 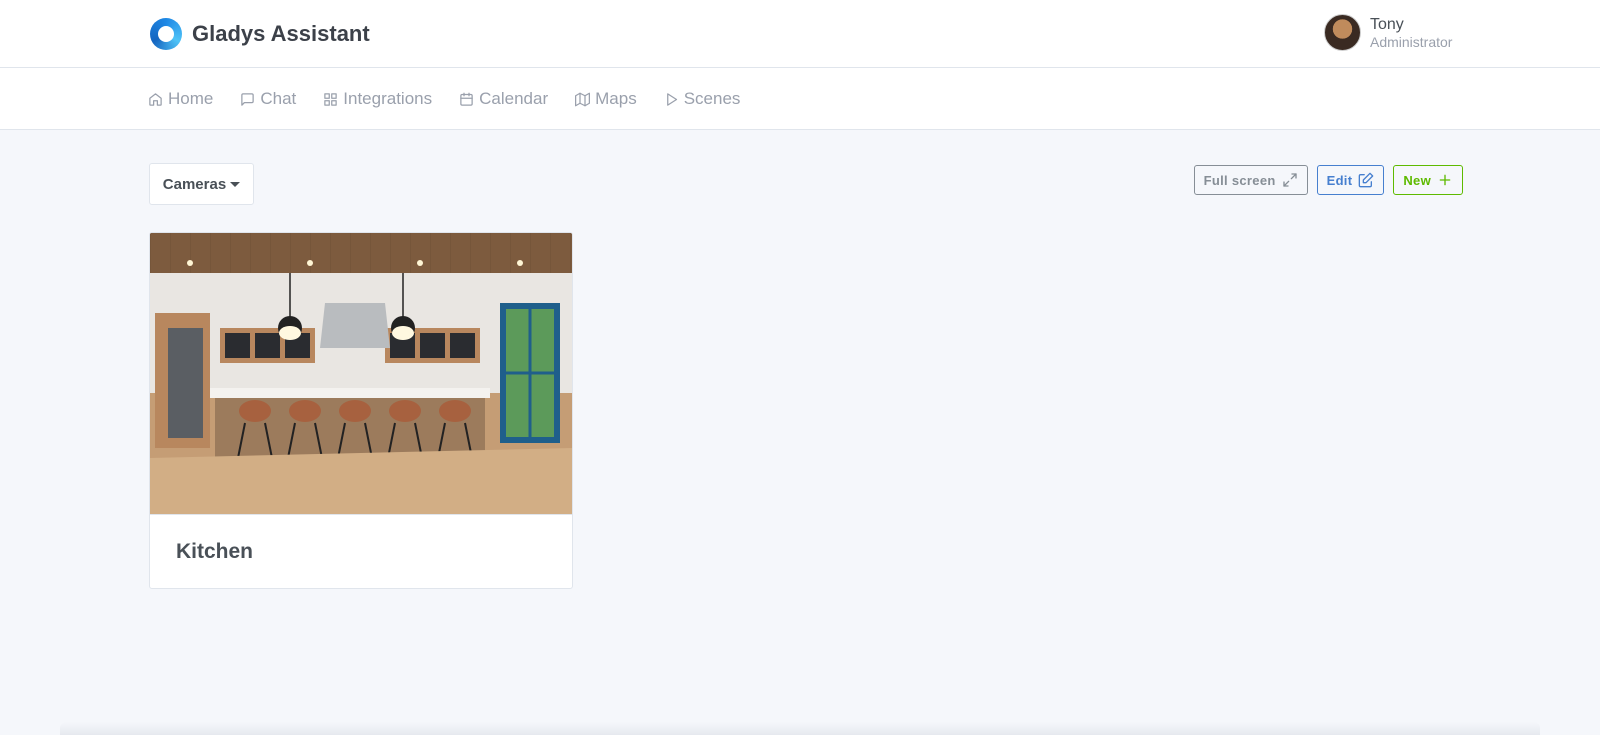 I want to click on top-header: Gladys Assistant Tony Administrator, so click(x=800, y=34).